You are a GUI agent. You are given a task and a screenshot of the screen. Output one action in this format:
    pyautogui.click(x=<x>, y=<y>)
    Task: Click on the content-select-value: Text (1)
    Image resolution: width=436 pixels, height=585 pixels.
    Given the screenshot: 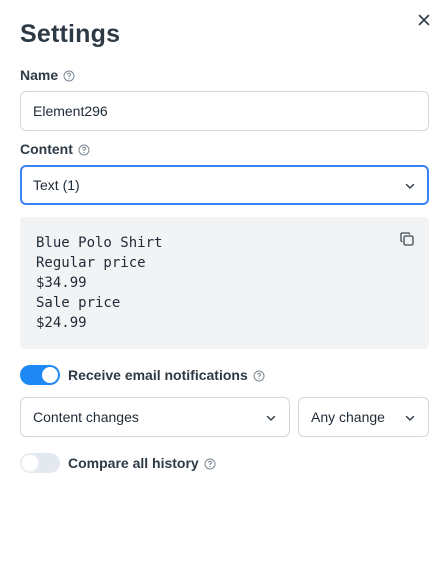 What is the action you would take?
    pyautogui.click(x=56, y=185)
    